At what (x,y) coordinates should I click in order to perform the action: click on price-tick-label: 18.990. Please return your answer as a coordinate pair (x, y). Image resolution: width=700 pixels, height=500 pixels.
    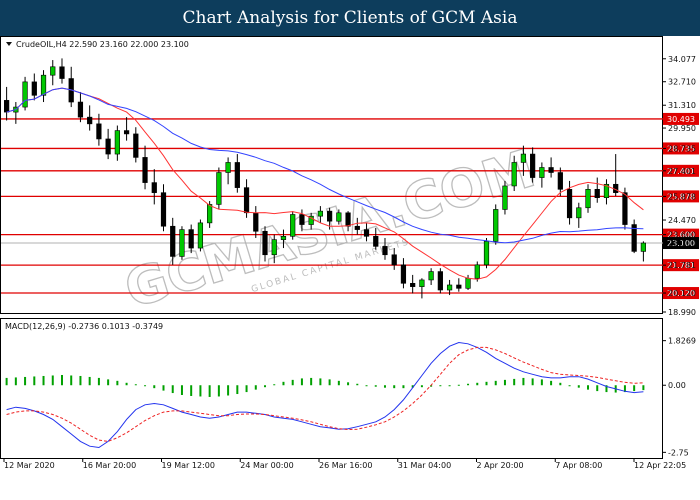
    Looking at the image, I should click on (682, 312).